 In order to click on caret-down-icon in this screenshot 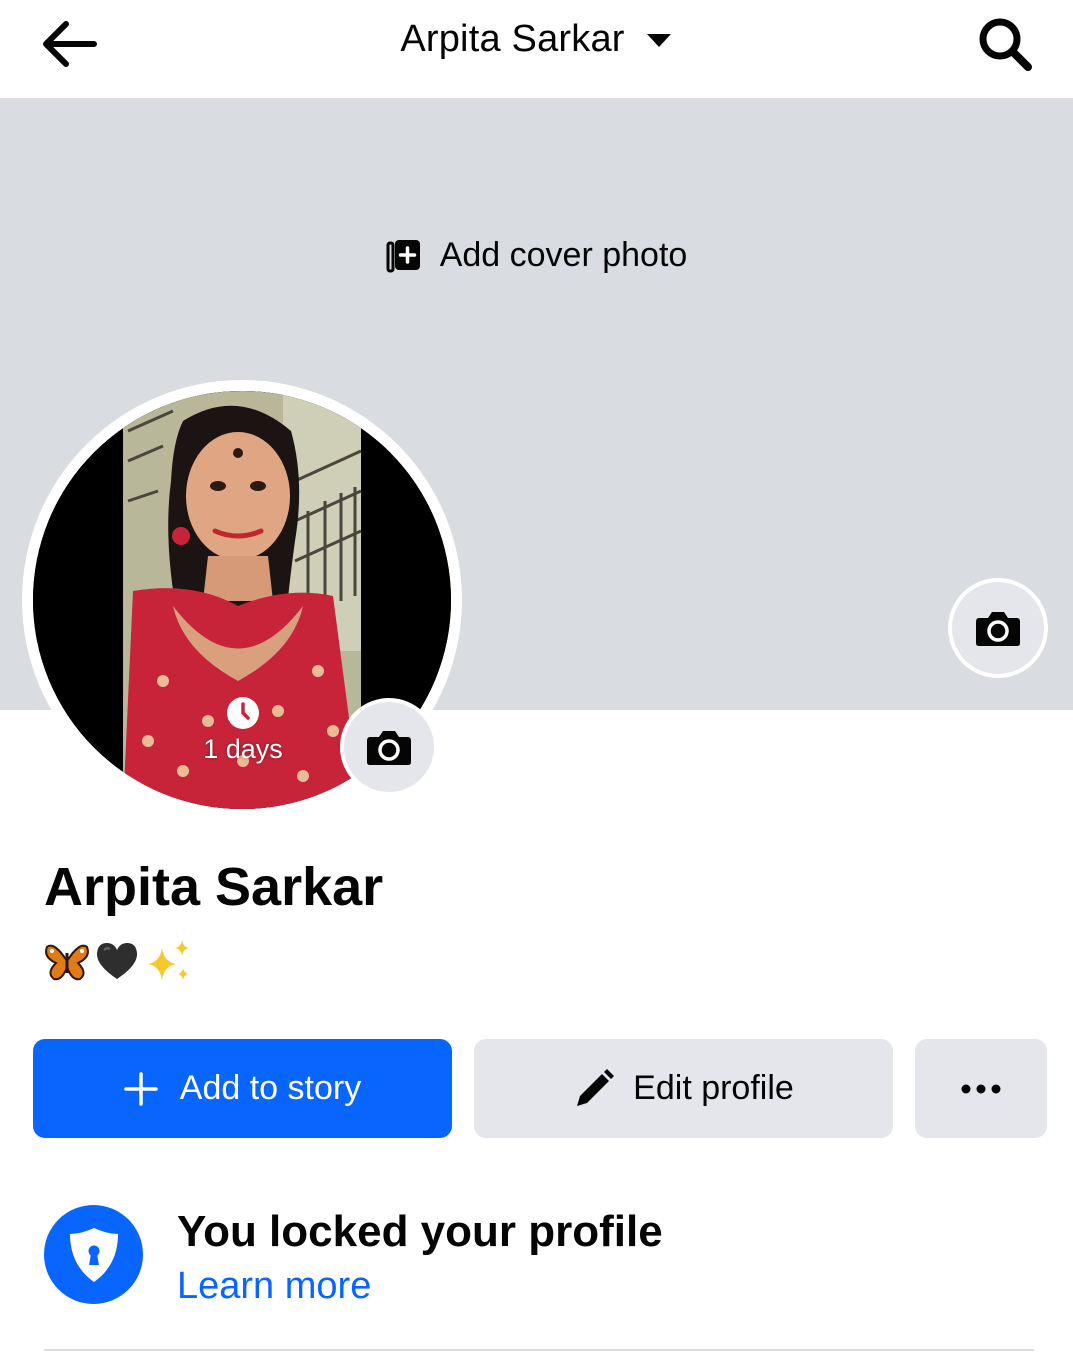, I will do `click(658, 40)`.